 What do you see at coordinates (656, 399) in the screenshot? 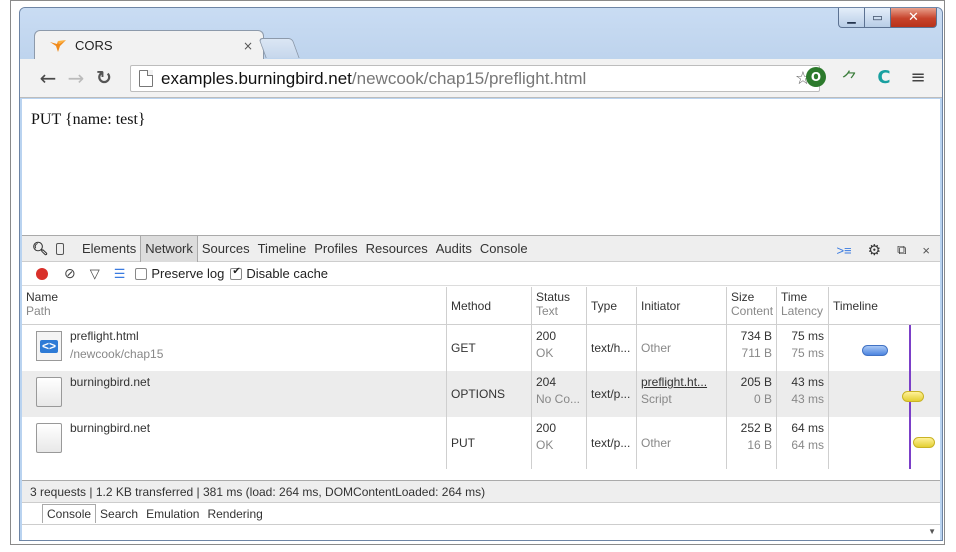
I see `initiator-type: Script` at bounding box center [656, 399].